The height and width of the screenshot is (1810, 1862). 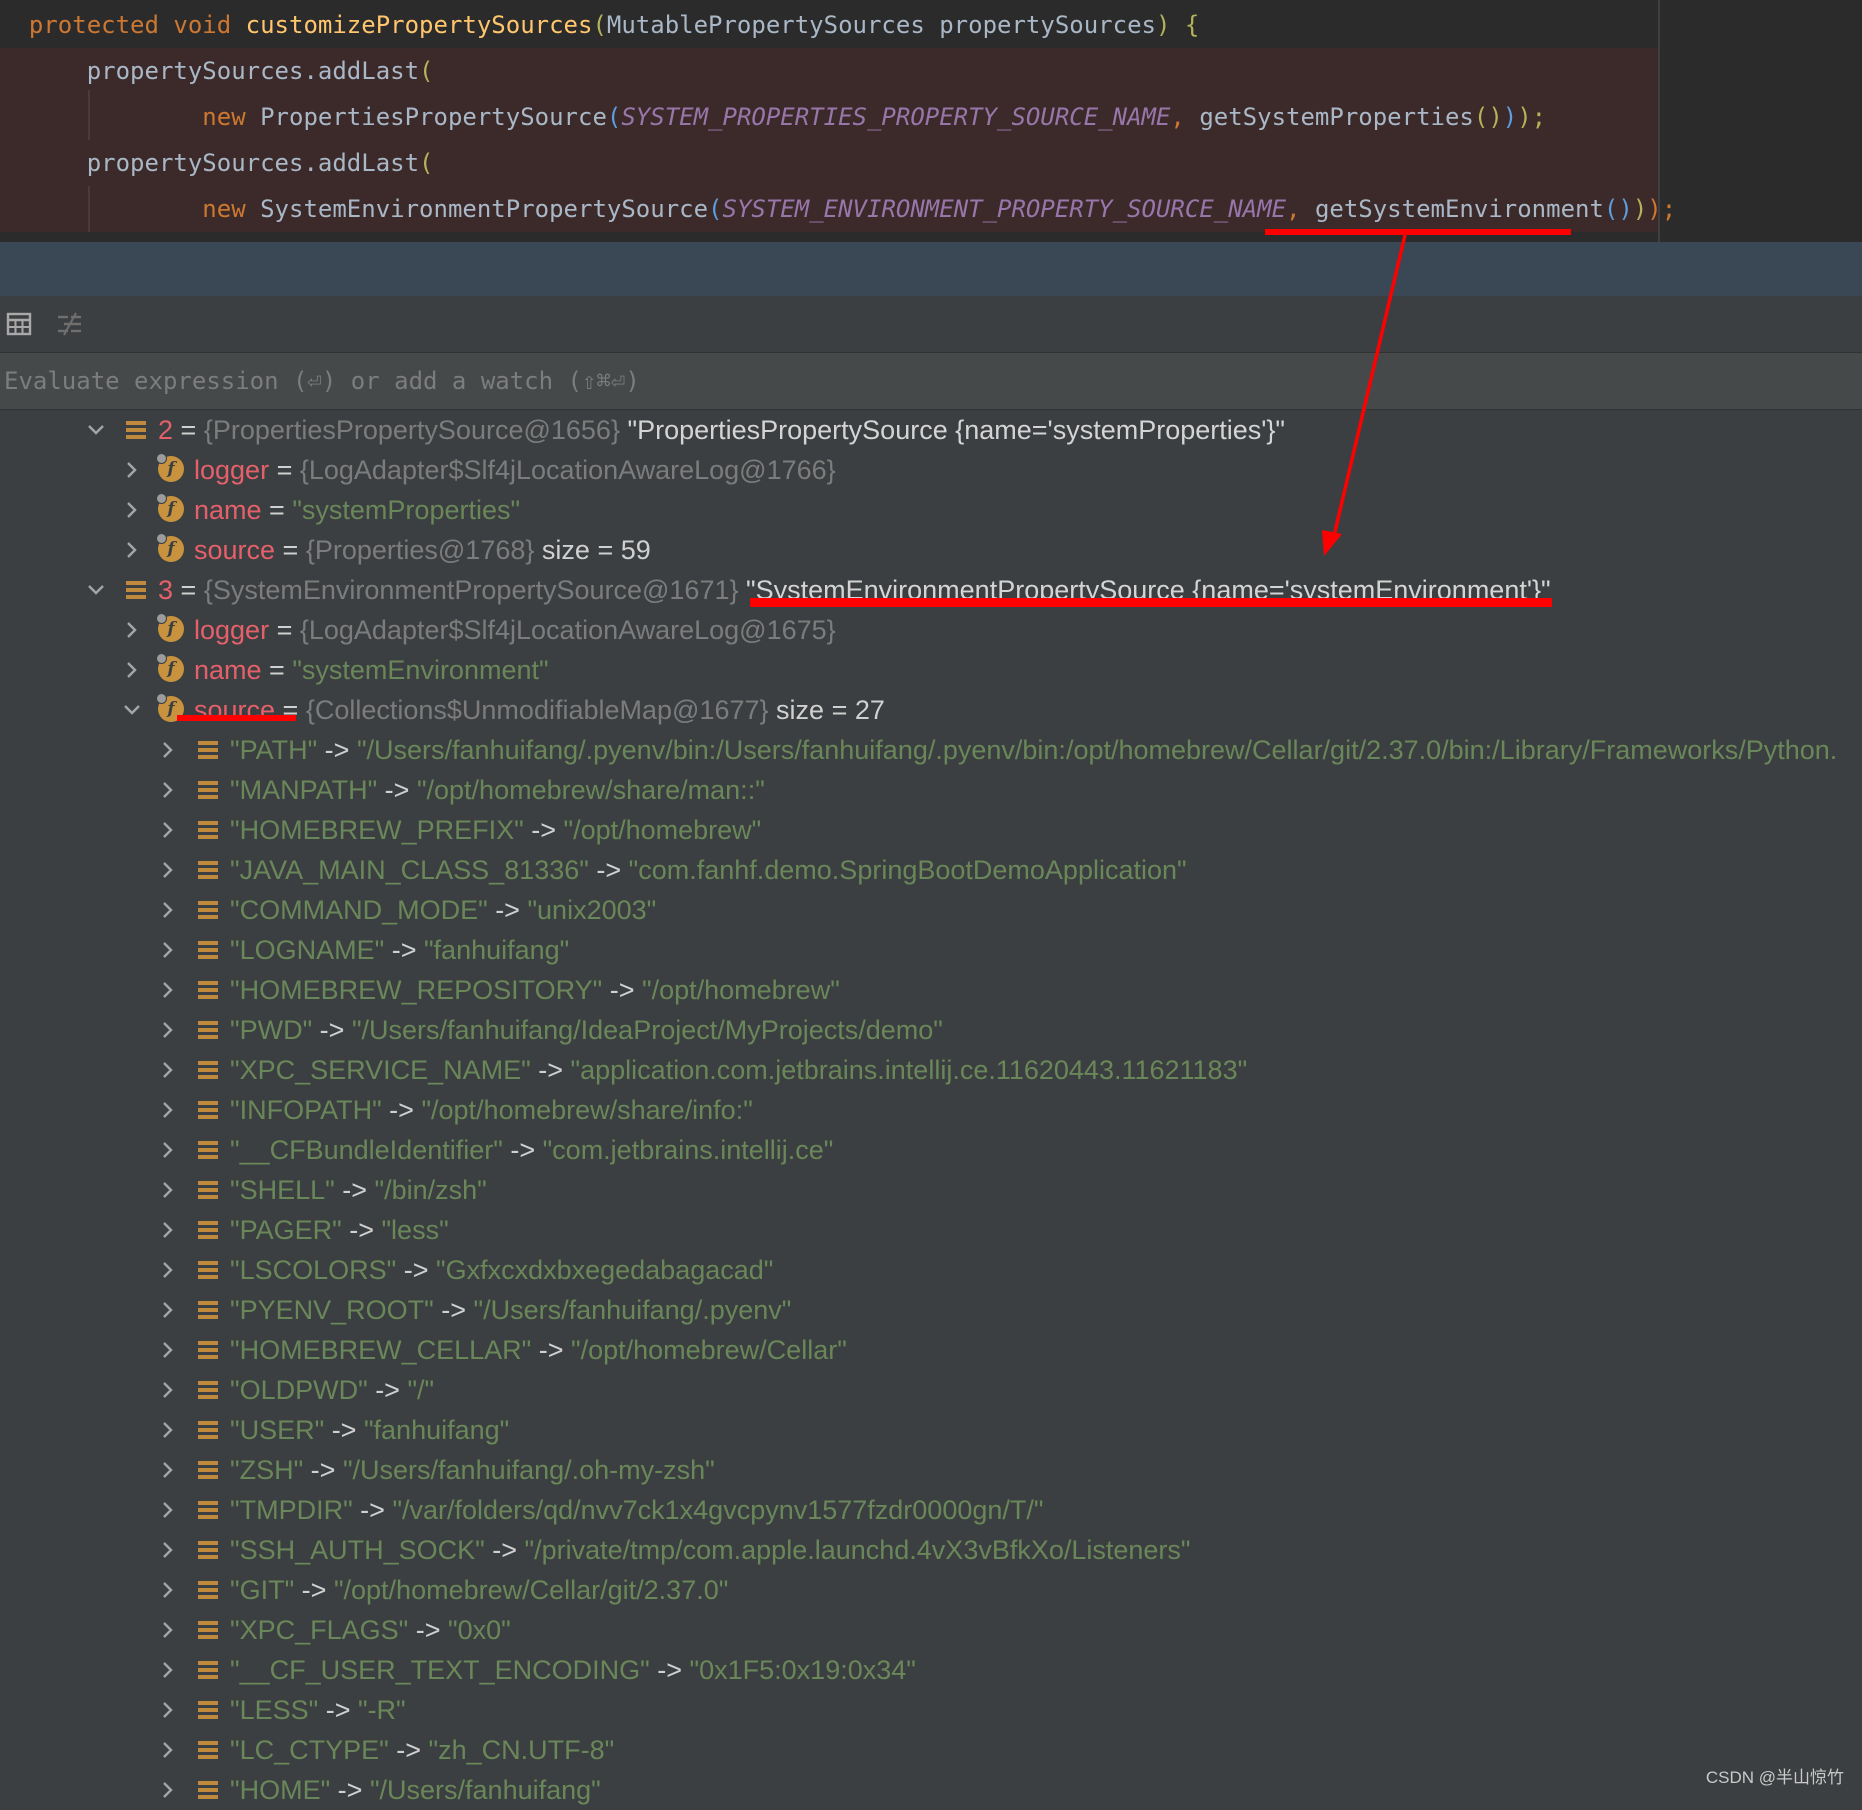 What do you see at coordinates (369, 1430) in the screenshot?
I see `row-text: "USER" -> "fanhuifang"` at bounding box center [369, 1430].